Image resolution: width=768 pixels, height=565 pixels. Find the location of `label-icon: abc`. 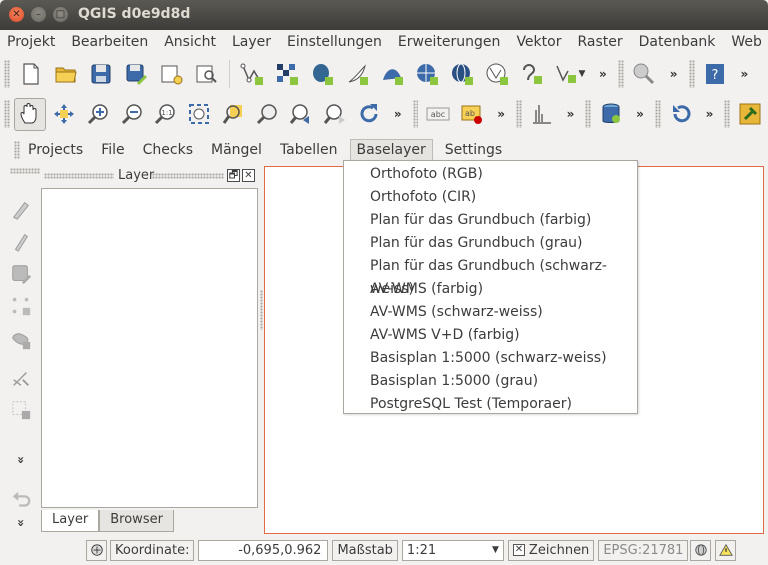

label-icon: abc is located at coordinates (438, 114).